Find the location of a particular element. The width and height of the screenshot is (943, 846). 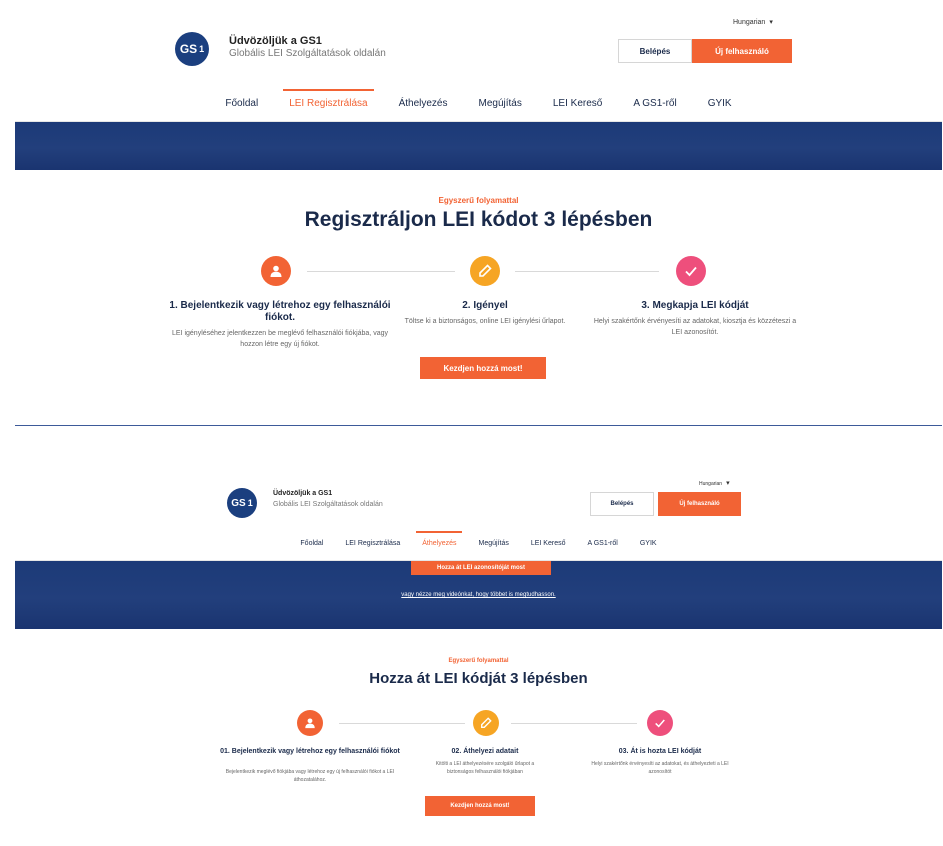

hero-band is located at coordinates (478, 146).